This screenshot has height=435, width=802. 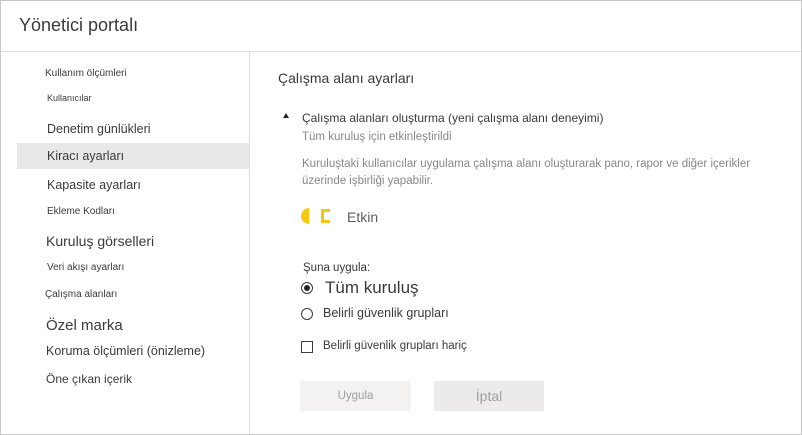 What do you see at coordinates (94, 185) in the screenshot?
I see `sidebar-item-label: Kapasite ayarları` at bounding box center [94, 185].